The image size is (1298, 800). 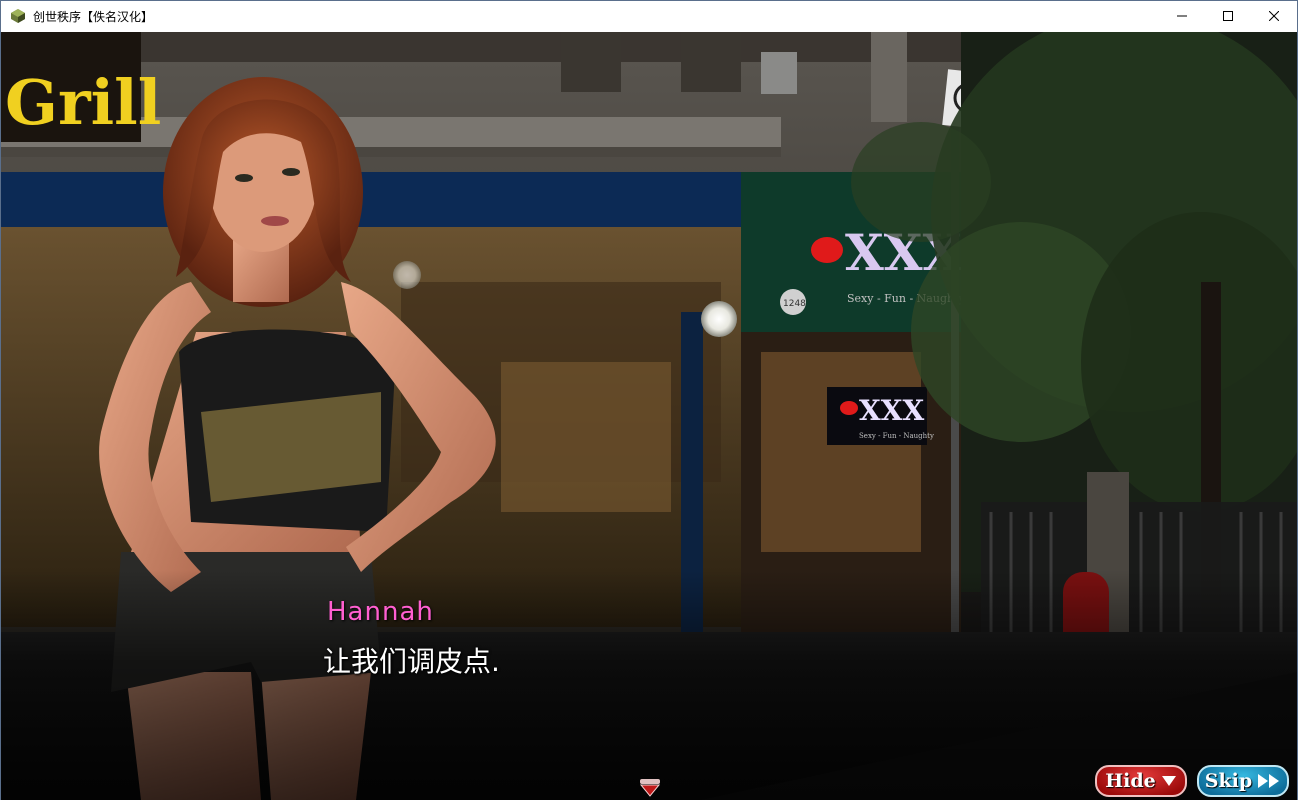 What do you see at coordinates (411, 661) in the screenshot?
I see `dialogue-text: 让我们调皮点.` at bounding box center [411, 661].